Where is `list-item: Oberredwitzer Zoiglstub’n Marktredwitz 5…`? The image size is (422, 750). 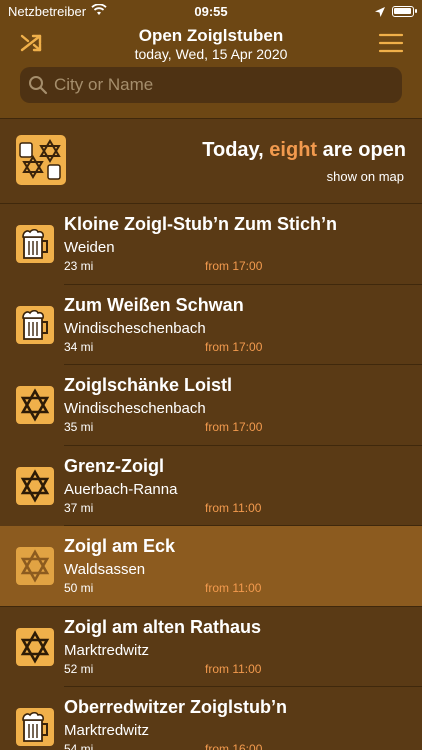
list-item: Oberredwitzer Zoiglstub’n Marktredwitz 5… is located at coordinates (211, 718).